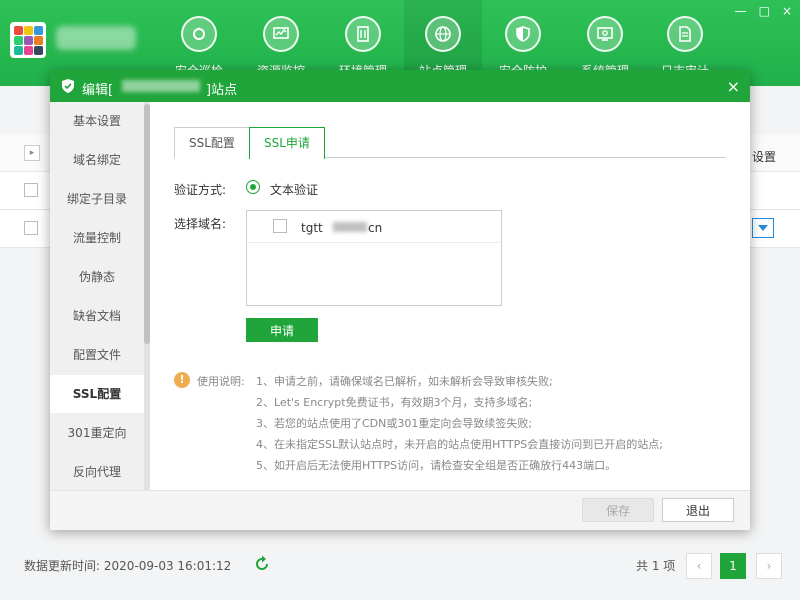 The height and width of the screenshot is (600, 800). What do you see at coordinates (605, 34) in the screenshot?
I see `display-gear-icon` at bounding box center [605, 34].